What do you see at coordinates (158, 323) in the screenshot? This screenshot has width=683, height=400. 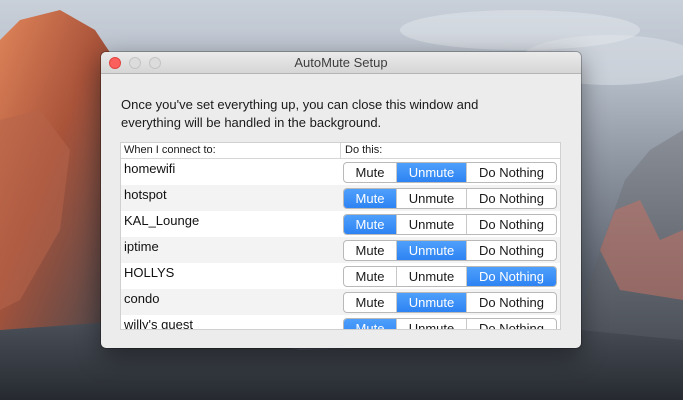 I see `network-name: willy's guest` at bounding box center [158, 323].